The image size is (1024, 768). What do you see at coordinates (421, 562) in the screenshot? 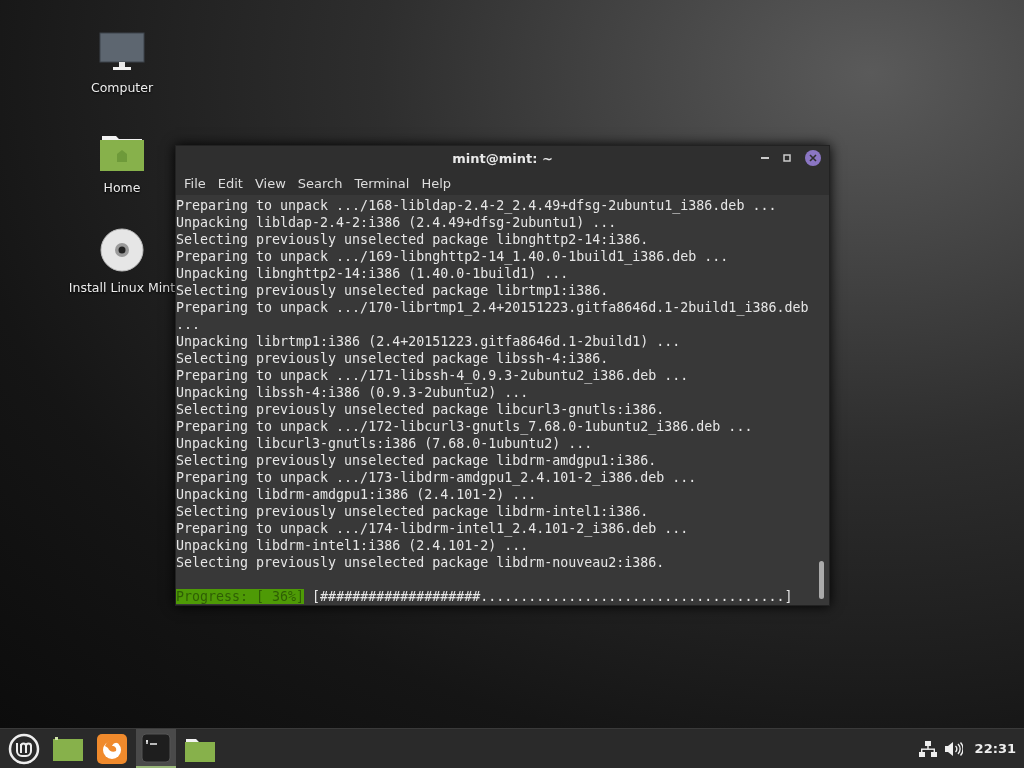
I see `terminal-line: Selecting previously unselected package libdrm-nouveau2:i386.` at bounding box center [421, 562].